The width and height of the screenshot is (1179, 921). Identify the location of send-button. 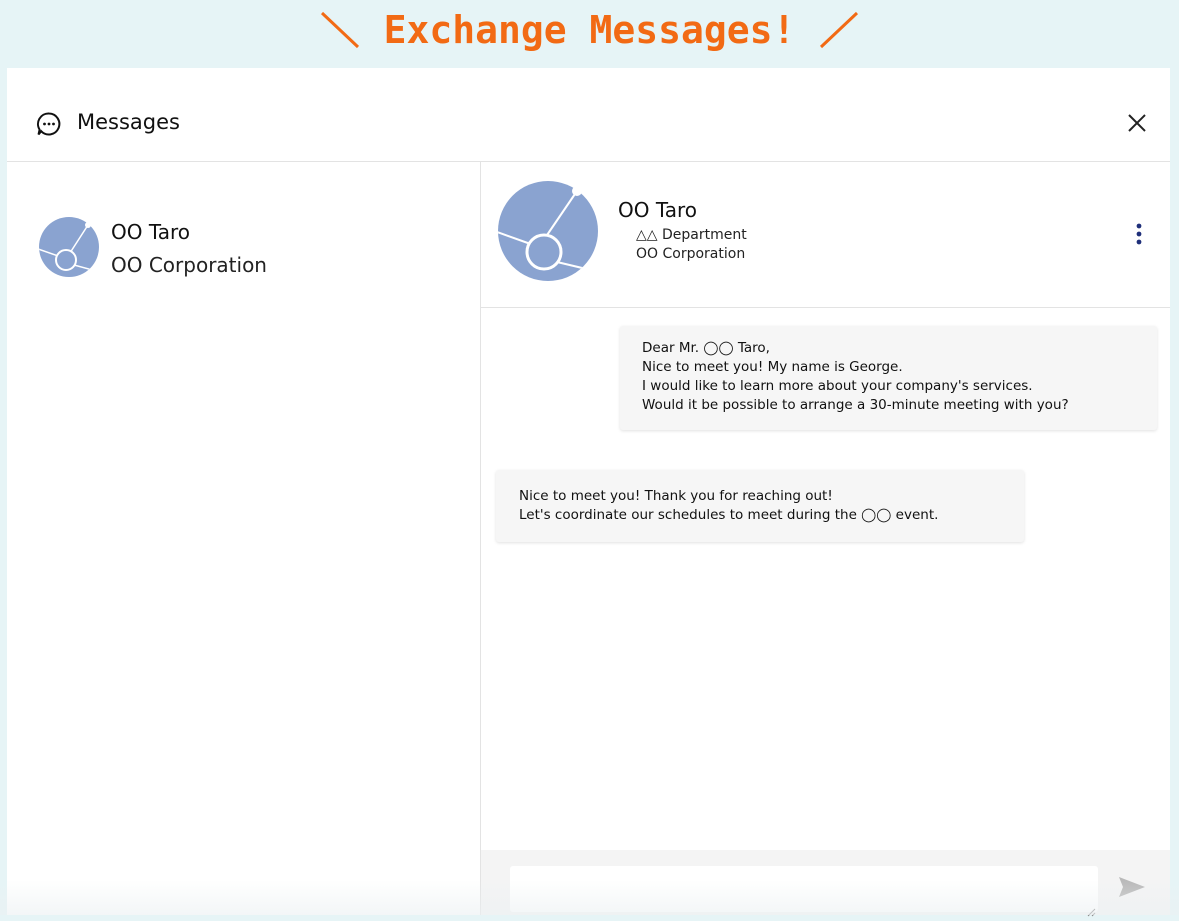
(1132, 887).